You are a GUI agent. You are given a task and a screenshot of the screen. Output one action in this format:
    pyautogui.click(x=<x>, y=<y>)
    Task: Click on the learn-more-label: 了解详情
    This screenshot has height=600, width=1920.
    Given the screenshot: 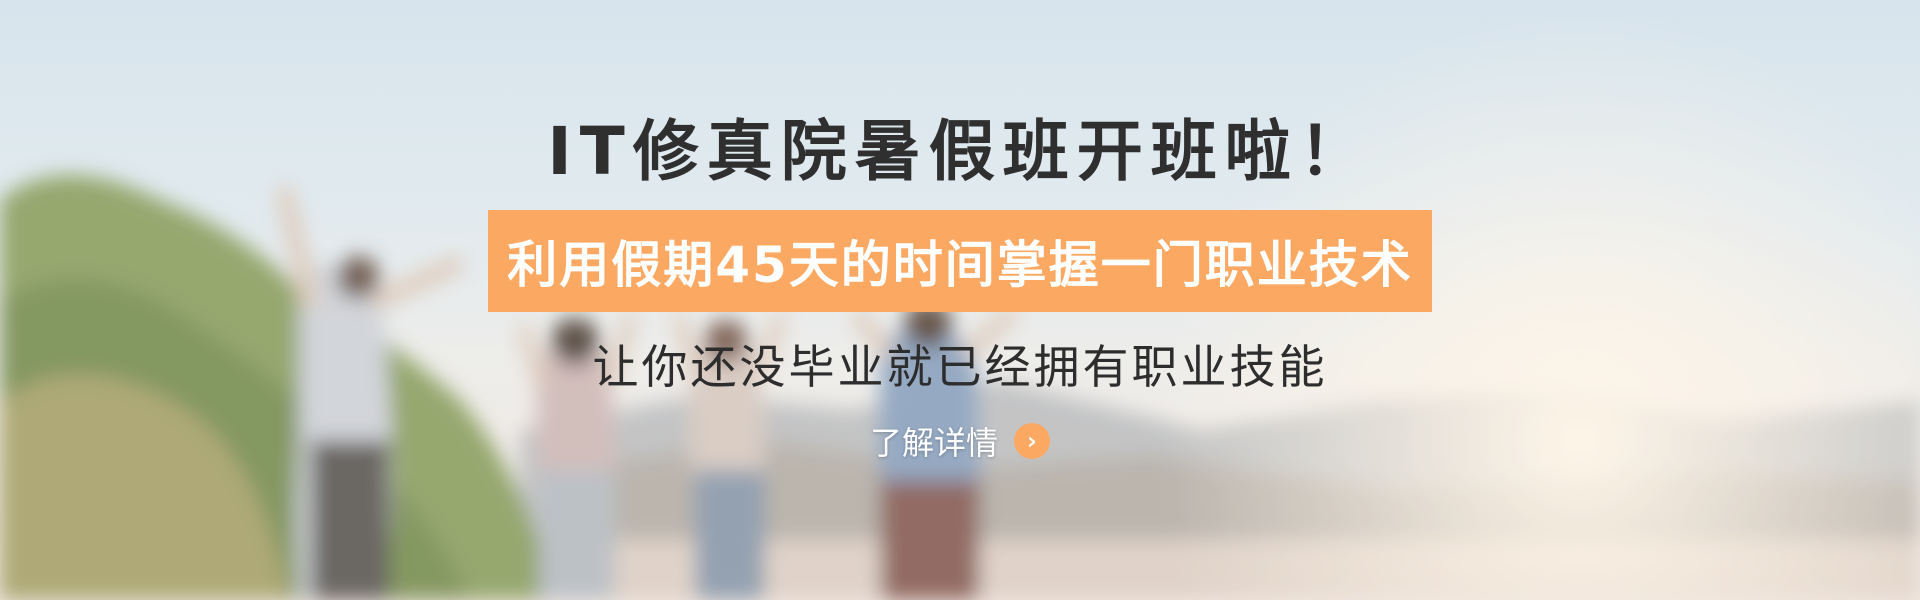 What is the action you would take?
    pyautogui.click(x=934, y=441)
    